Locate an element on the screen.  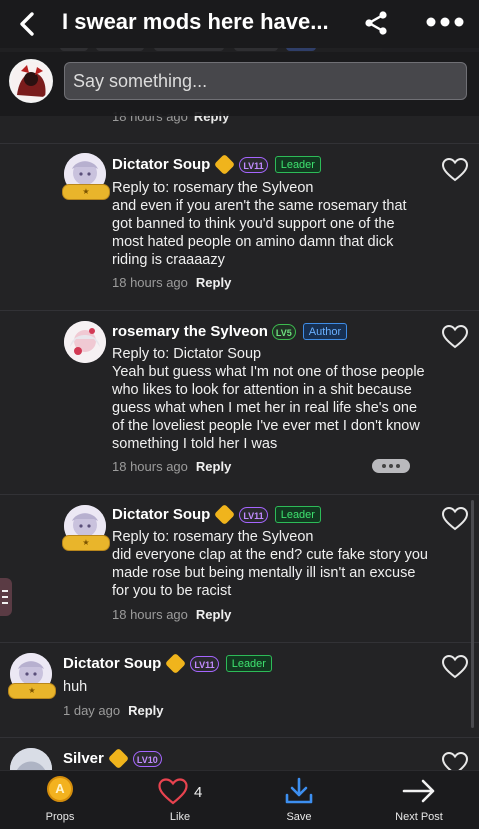
avatar-art-icon is located at coordinates (31, 81).